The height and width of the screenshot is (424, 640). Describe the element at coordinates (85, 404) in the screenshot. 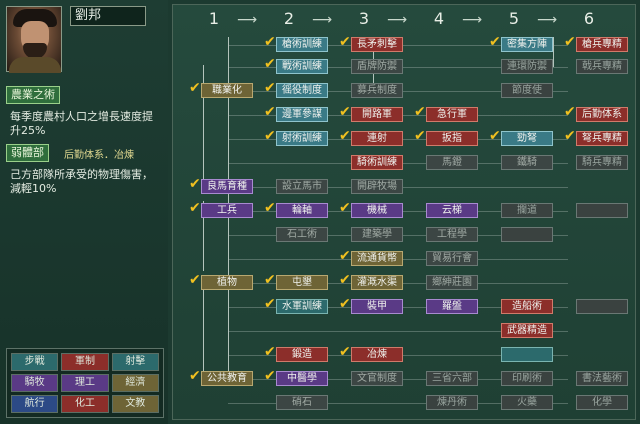

I see `category-8: 化工` at that location.